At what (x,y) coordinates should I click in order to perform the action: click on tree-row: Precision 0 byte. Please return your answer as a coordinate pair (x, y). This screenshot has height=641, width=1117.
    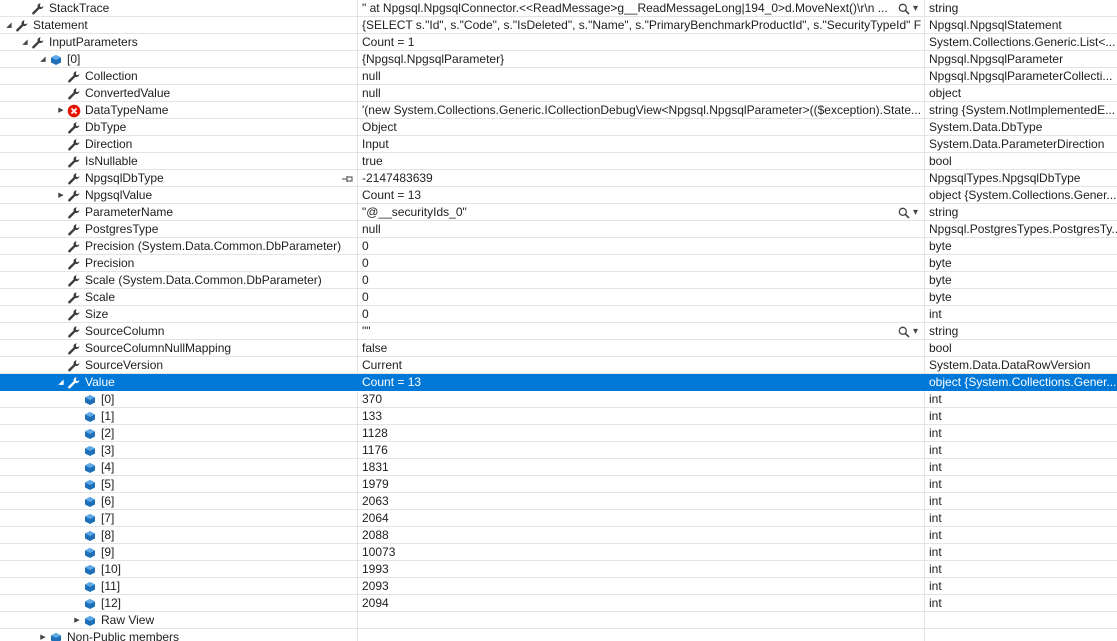
    Looking at the image, I should click on (558, 263).